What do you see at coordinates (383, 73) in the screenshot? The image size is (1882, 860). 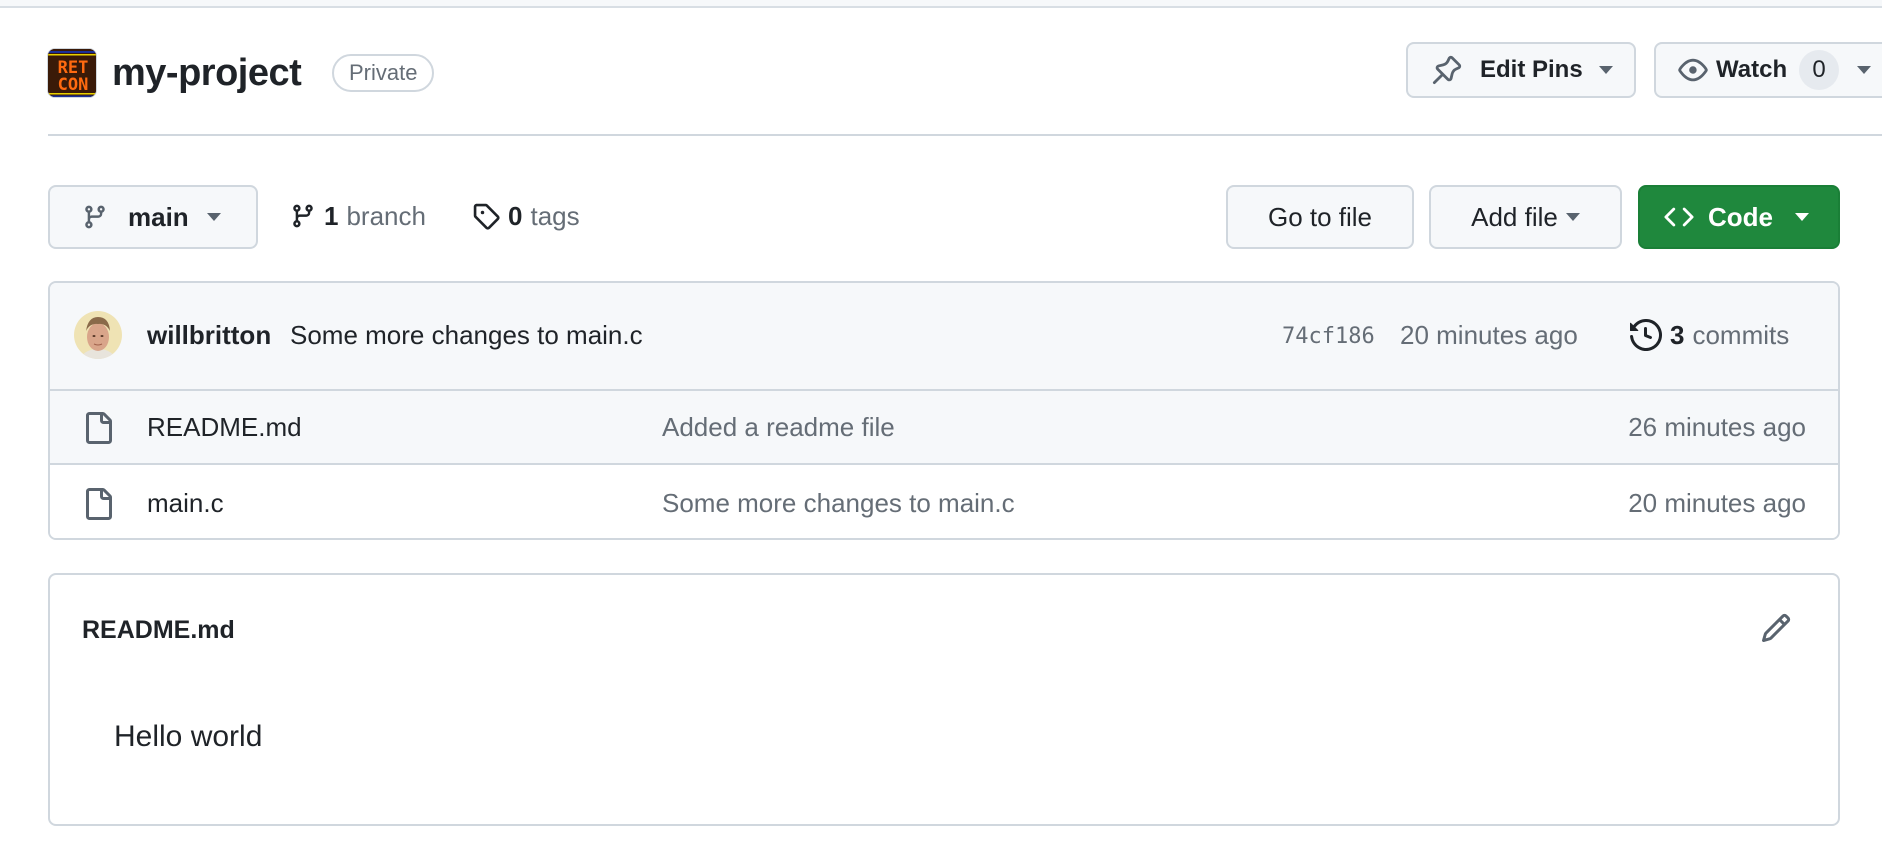 I see `visibility-badge: Private` at bounding box center [383, 73].